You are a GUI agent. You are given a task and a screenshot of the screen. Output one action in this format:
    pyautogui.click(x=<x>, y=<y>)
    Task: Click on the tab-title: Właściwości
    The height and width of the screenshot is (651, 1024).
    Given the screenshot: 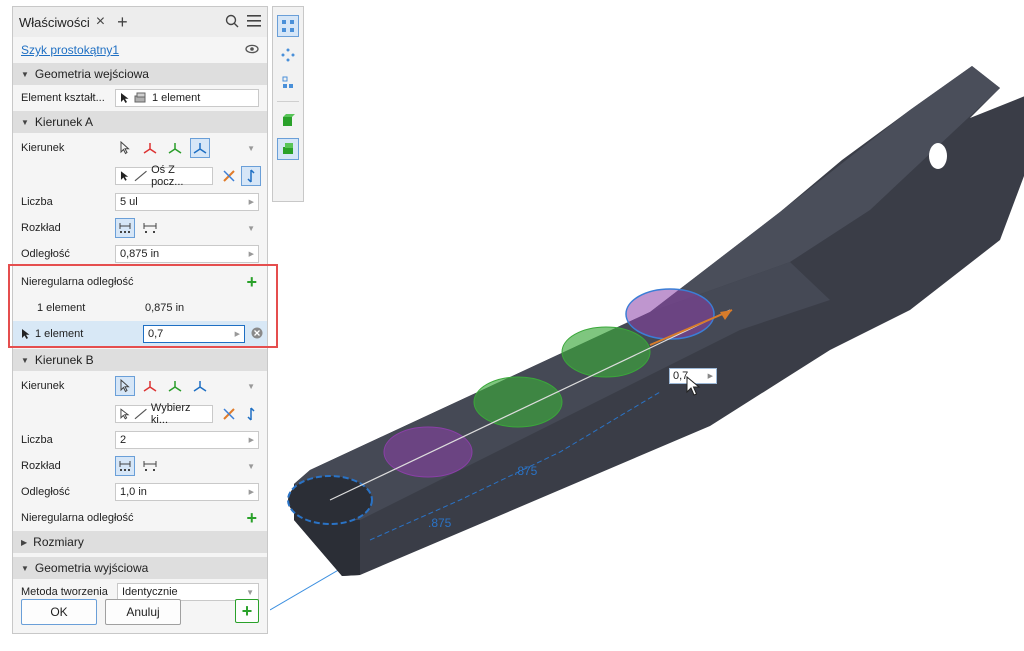 What is the action you would take?
    pyautogui.click(x=54, y=22)
    